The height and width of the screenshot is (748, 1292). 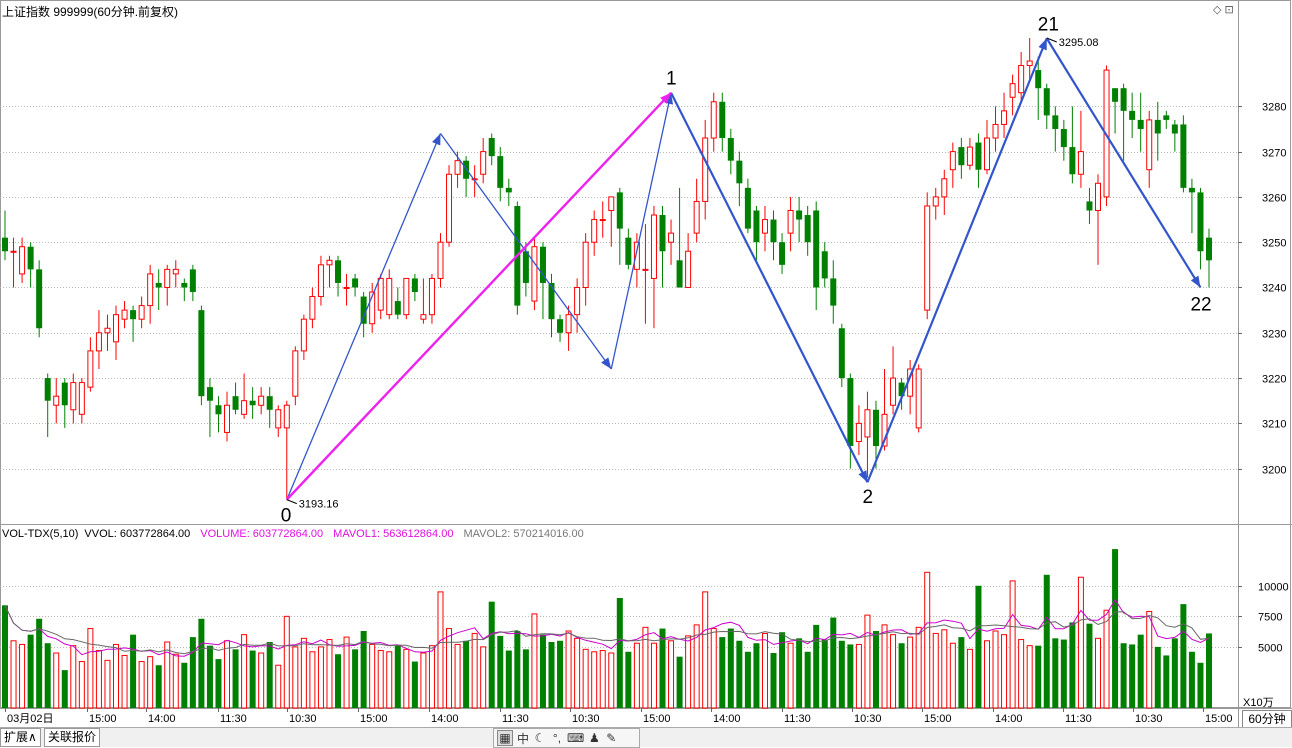 I want to click on price-tick-label: 3270, so click(x=1274, y=154).